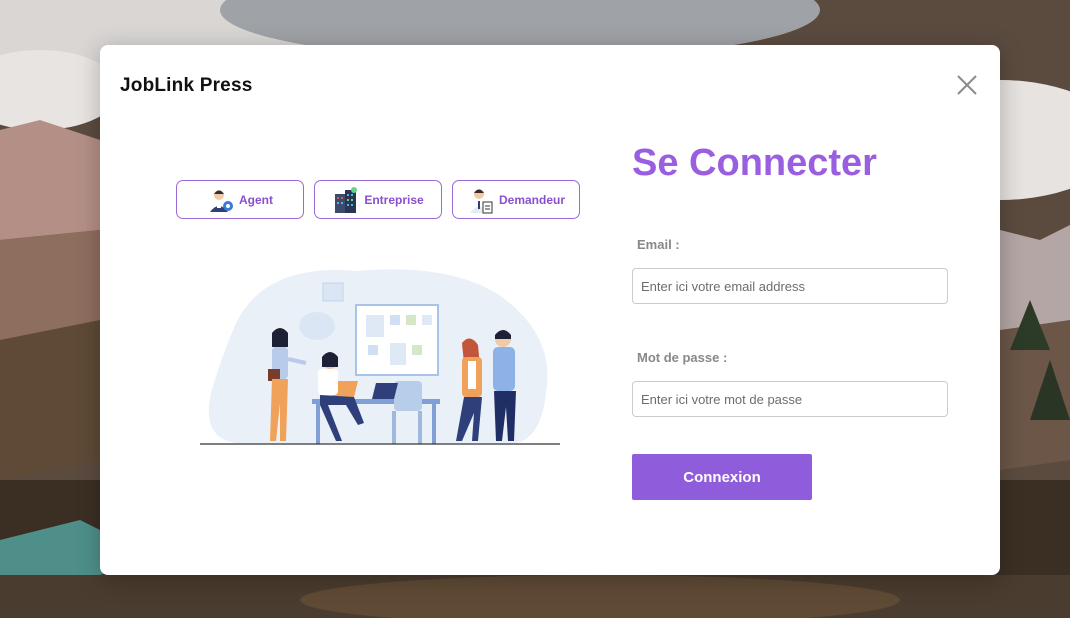 The height and width of the screenshot is (618, 1070). Describe the element at coordinates (346, 199) in the screenshot. I see `building-icon` at that location.